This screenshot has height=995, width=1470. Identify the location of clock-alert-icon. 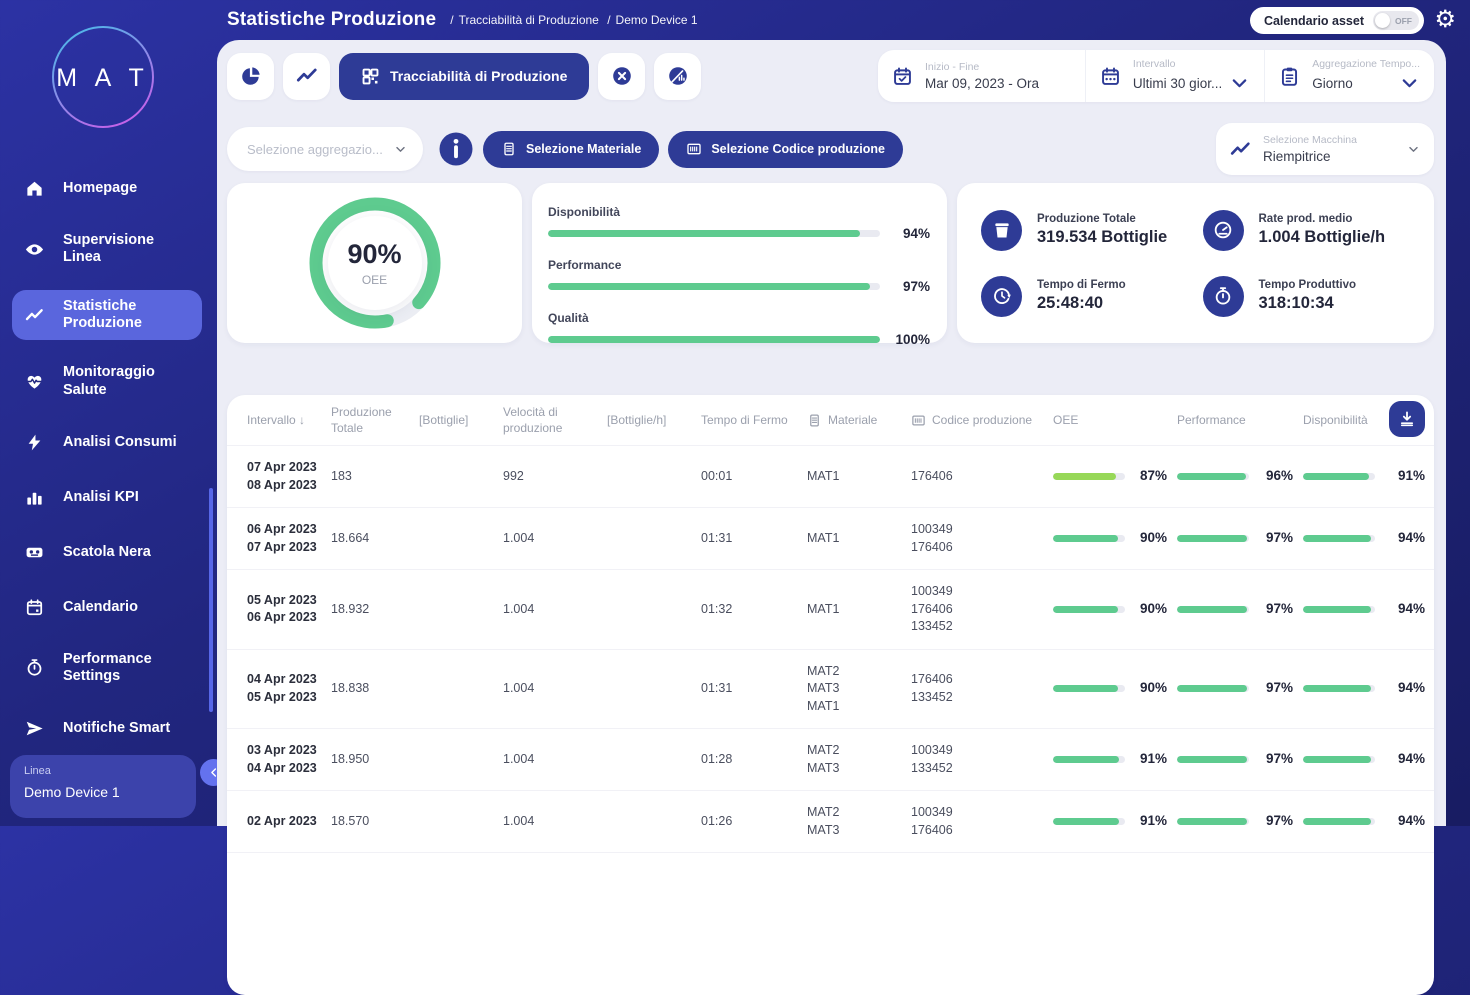
(1002, 296).